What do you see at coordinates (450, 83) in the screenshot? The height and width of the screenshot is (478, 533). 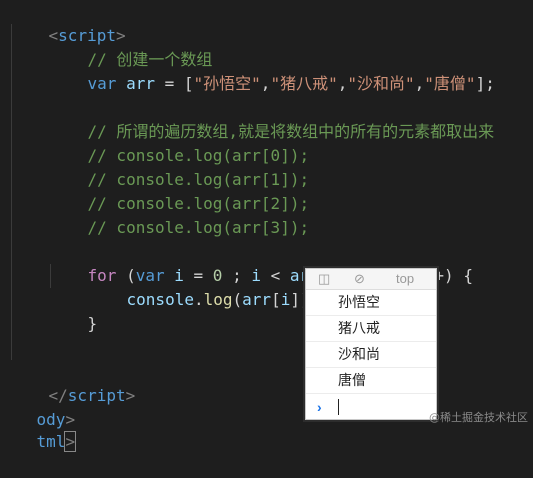 I see `string-literal: "唐僧"` at bounding box center [450, 83].